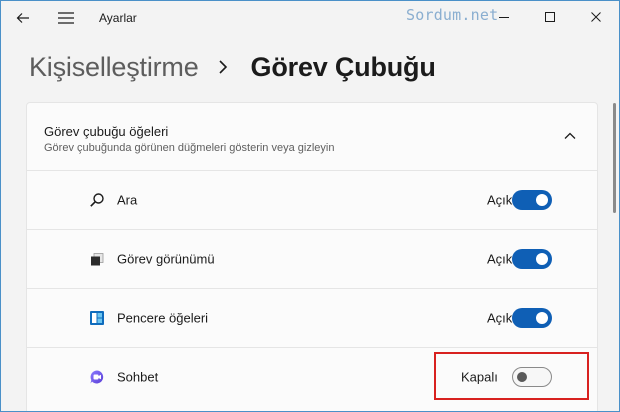 Image resolution: width=620 pixels, height=412 pixels. What do you see at coordinates (97, 377) in the screenshot?
I see `chat-icon` at bounding box center [97, 377].